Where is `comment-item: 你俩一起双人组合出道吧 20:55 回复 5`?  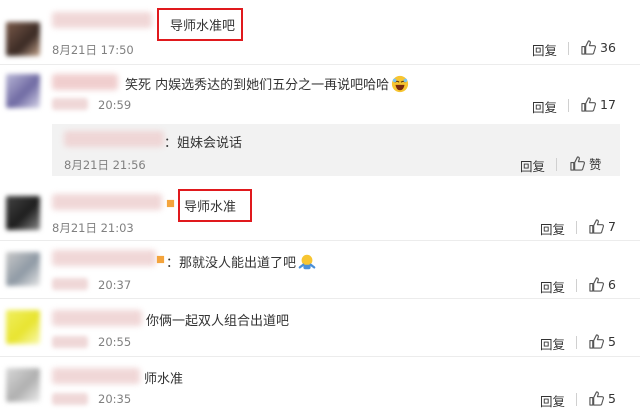
comment-item: 你俩一起双人组合出道吧 20:55 回复 5 is located at coordinates (320, 327).